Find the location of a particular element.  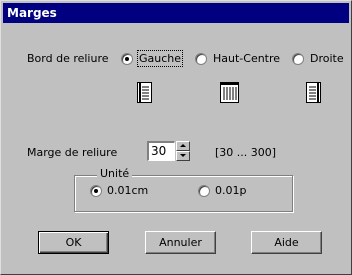

binding-edge-label: Bord de reliure is located at coordinates (68, 58).